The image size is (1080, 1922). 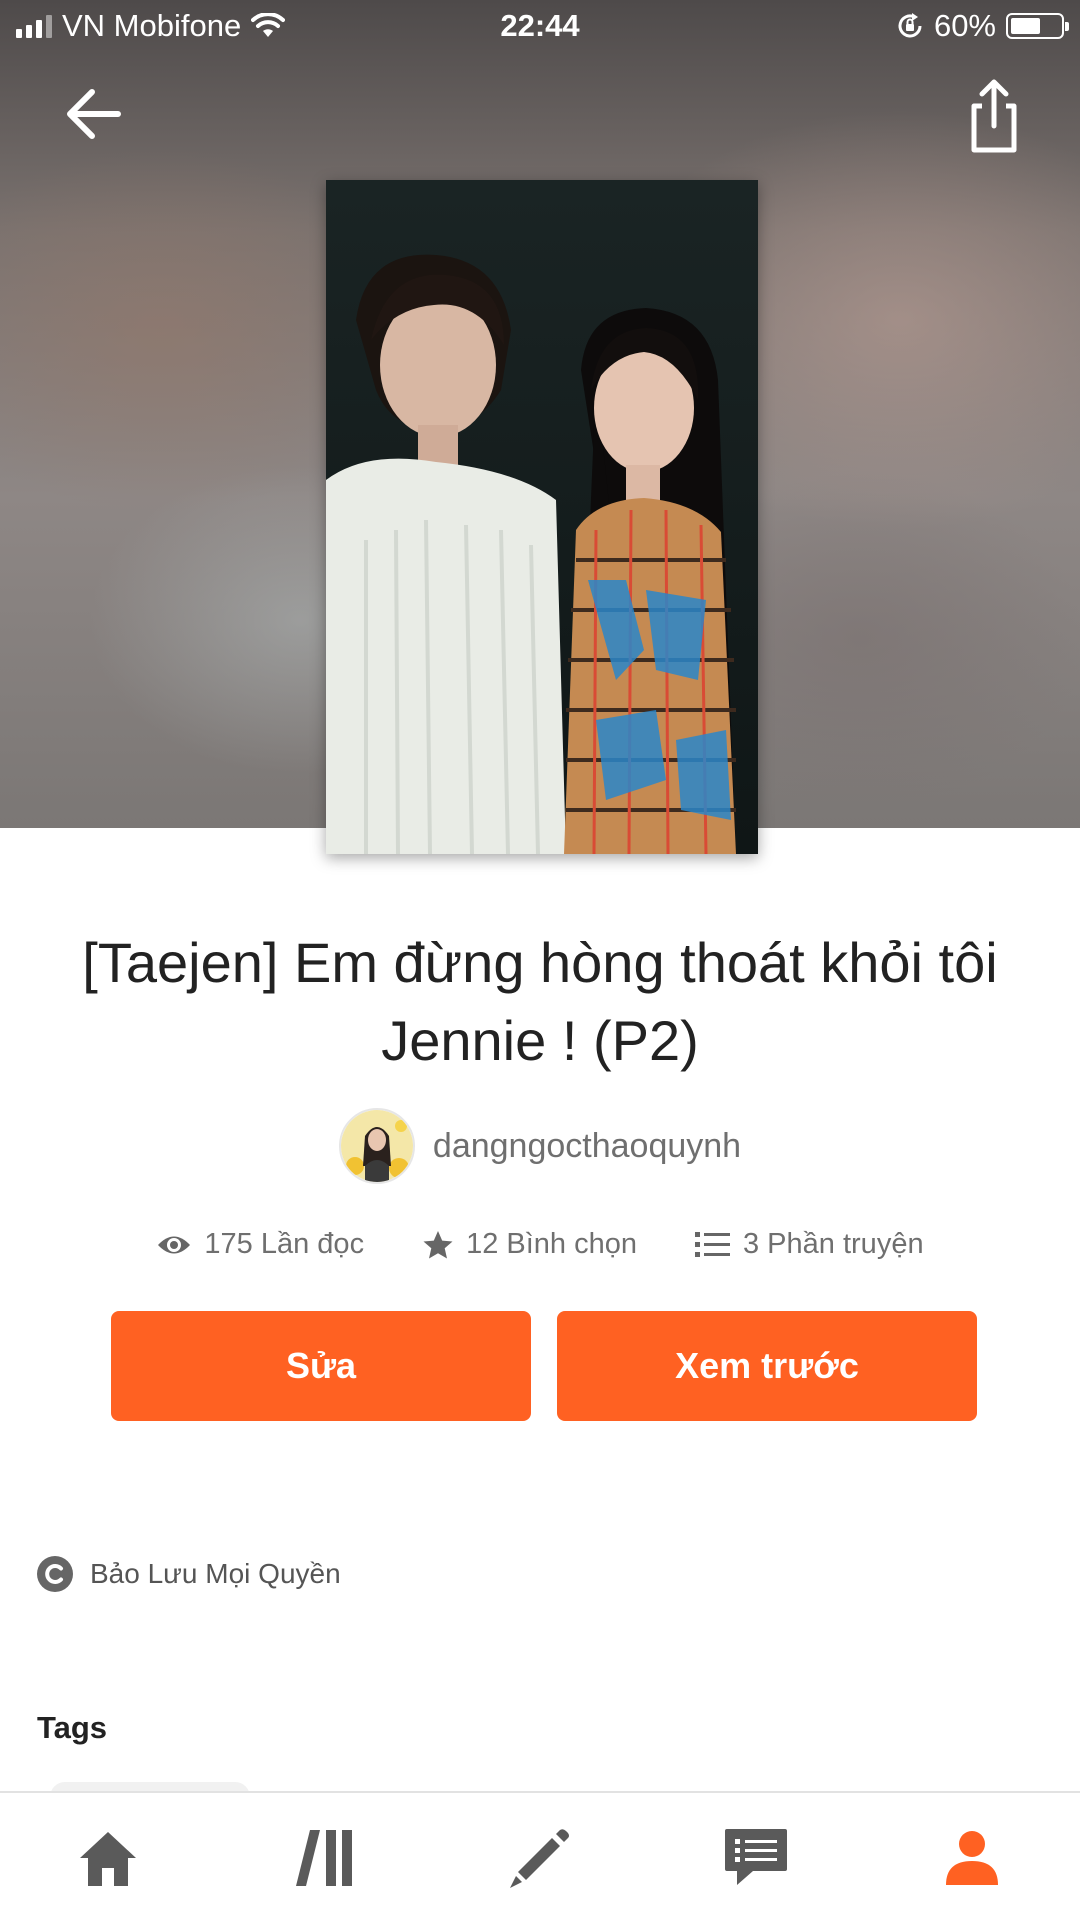 I want to click on author-row: dangngocthaoquynh, so click(x=540, y=1146).